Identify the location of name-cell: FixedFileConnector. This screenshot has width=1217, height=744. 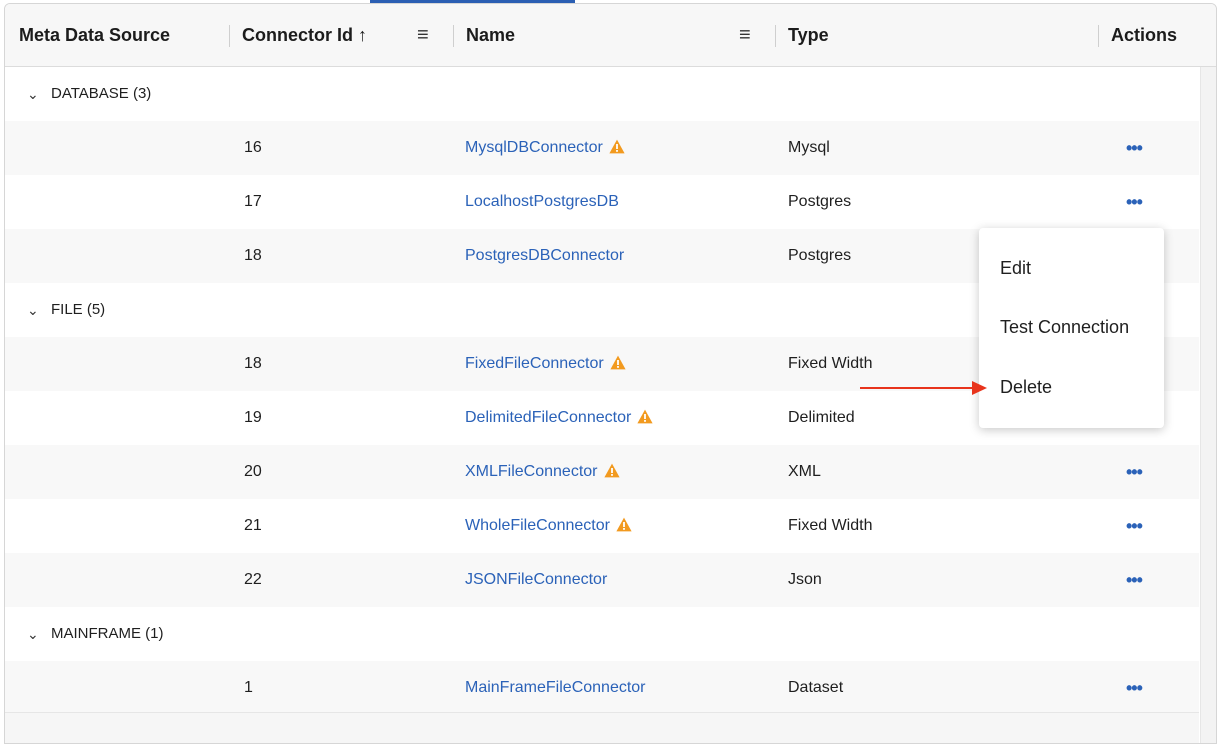
(545, 364).